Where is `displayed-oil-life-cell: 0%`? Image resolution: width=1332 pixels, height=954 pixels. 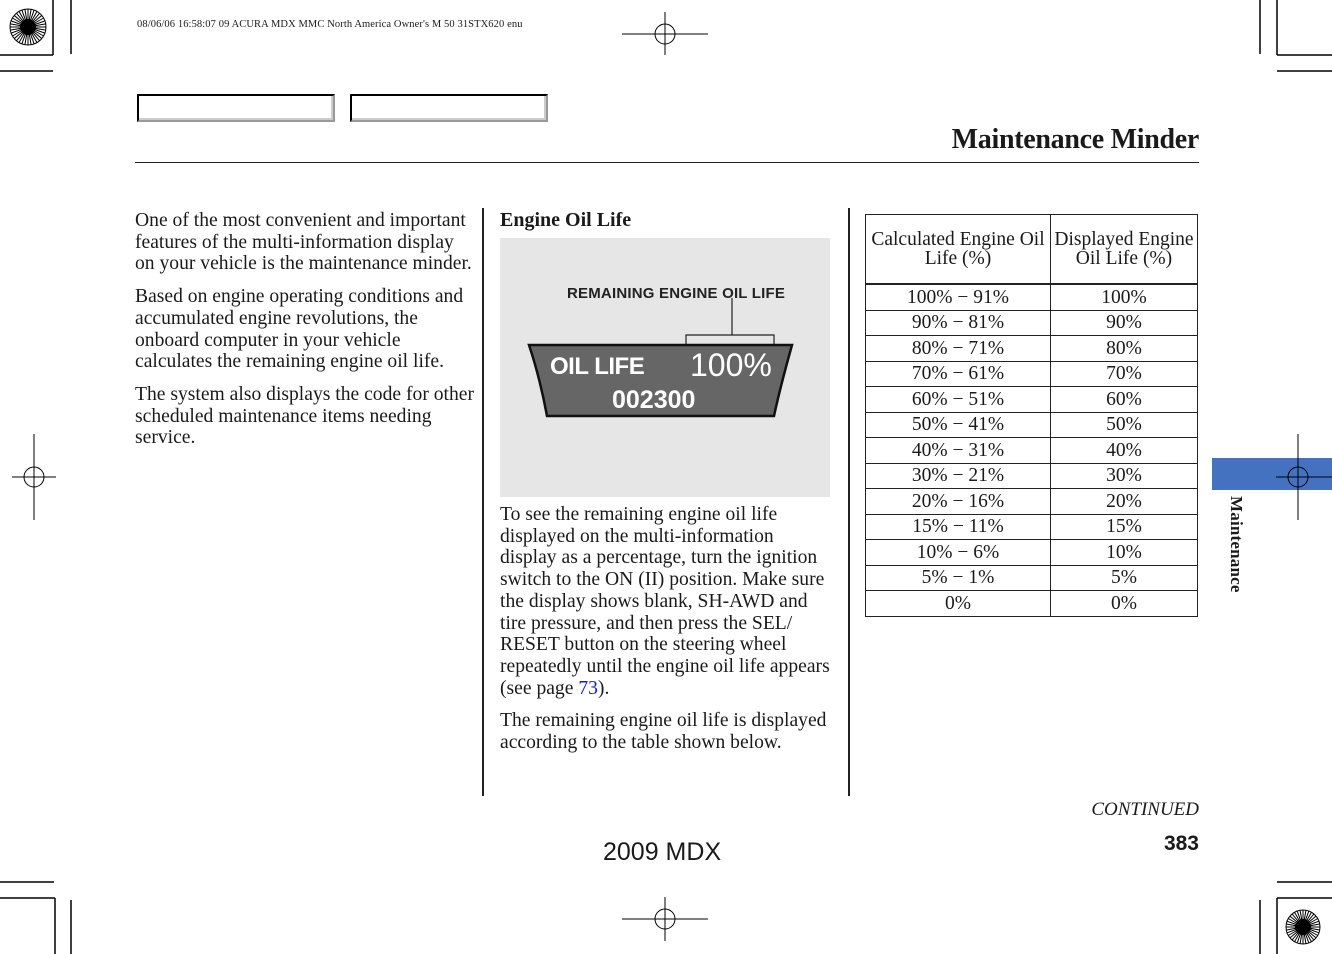 displayed-oil-life-cell: 0% is located at coordinates (1124, 603).